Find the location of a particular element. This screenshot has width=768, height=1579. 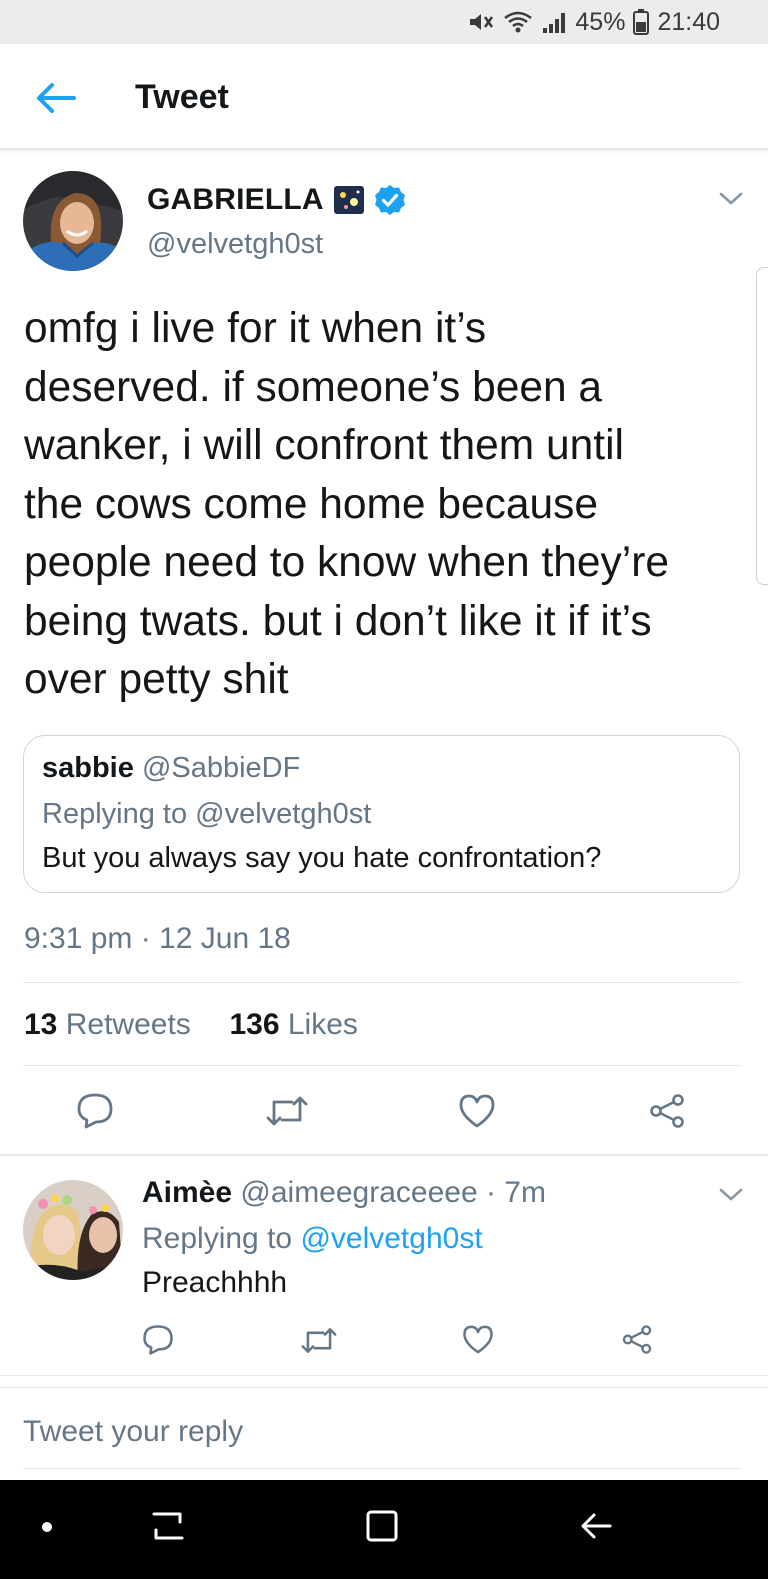

status-time: 21:40 is located at coordinates (688, 21).